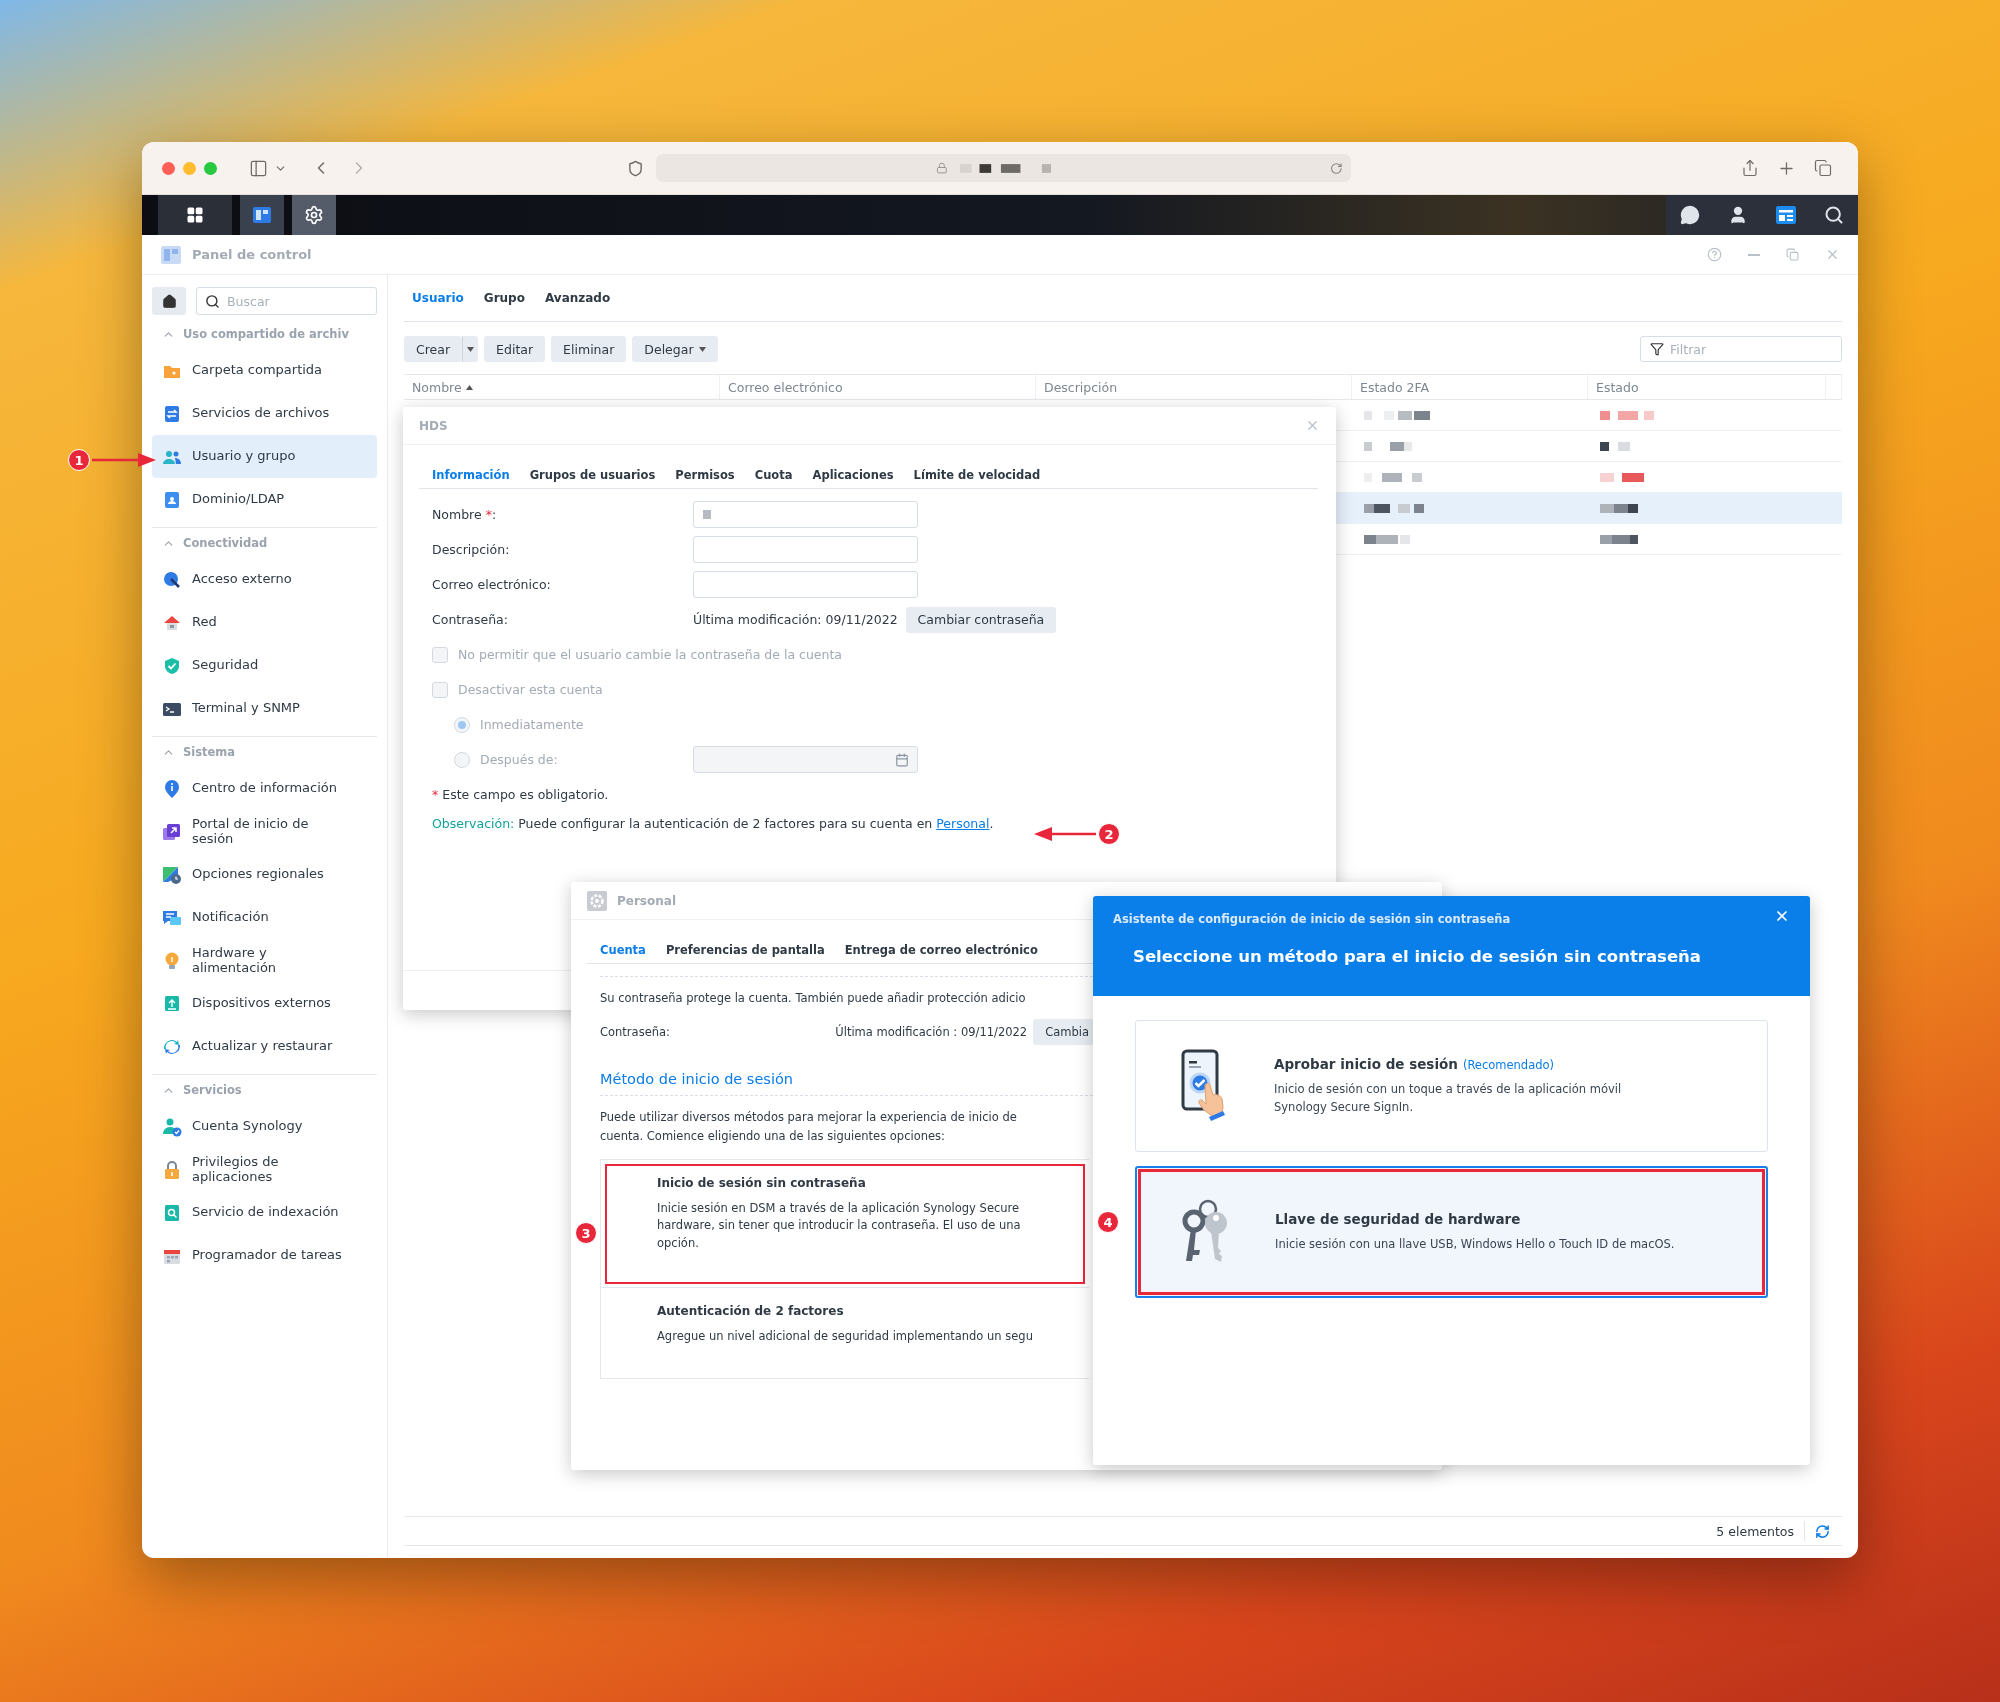 The image size is (2000, 1702). Describe the element at coordinates (264, 1212) in the screenshot. I see `sidebar-item: Servicio de indexación` at that location.